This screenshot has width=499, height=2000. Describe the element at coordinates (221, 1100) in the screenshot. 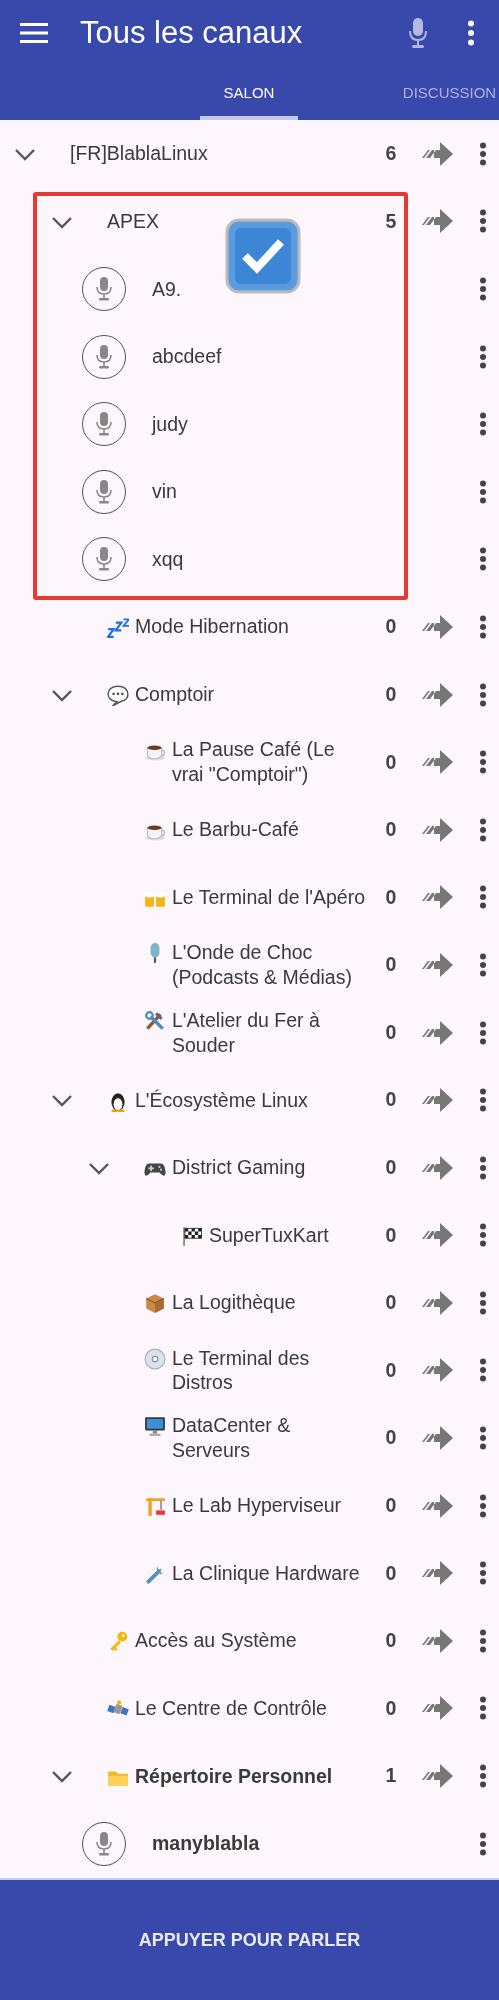

I see `channel-name: L'Écosystème Linux` at that location.